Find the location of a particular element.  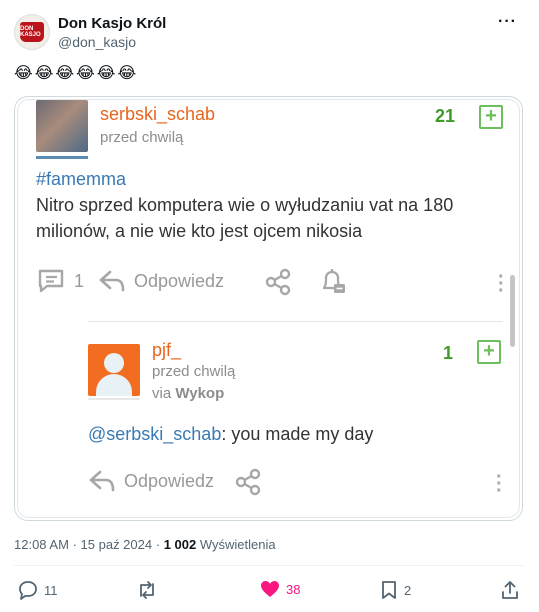

author-avatar: DON KASJO is located at coordinates (32, 32).